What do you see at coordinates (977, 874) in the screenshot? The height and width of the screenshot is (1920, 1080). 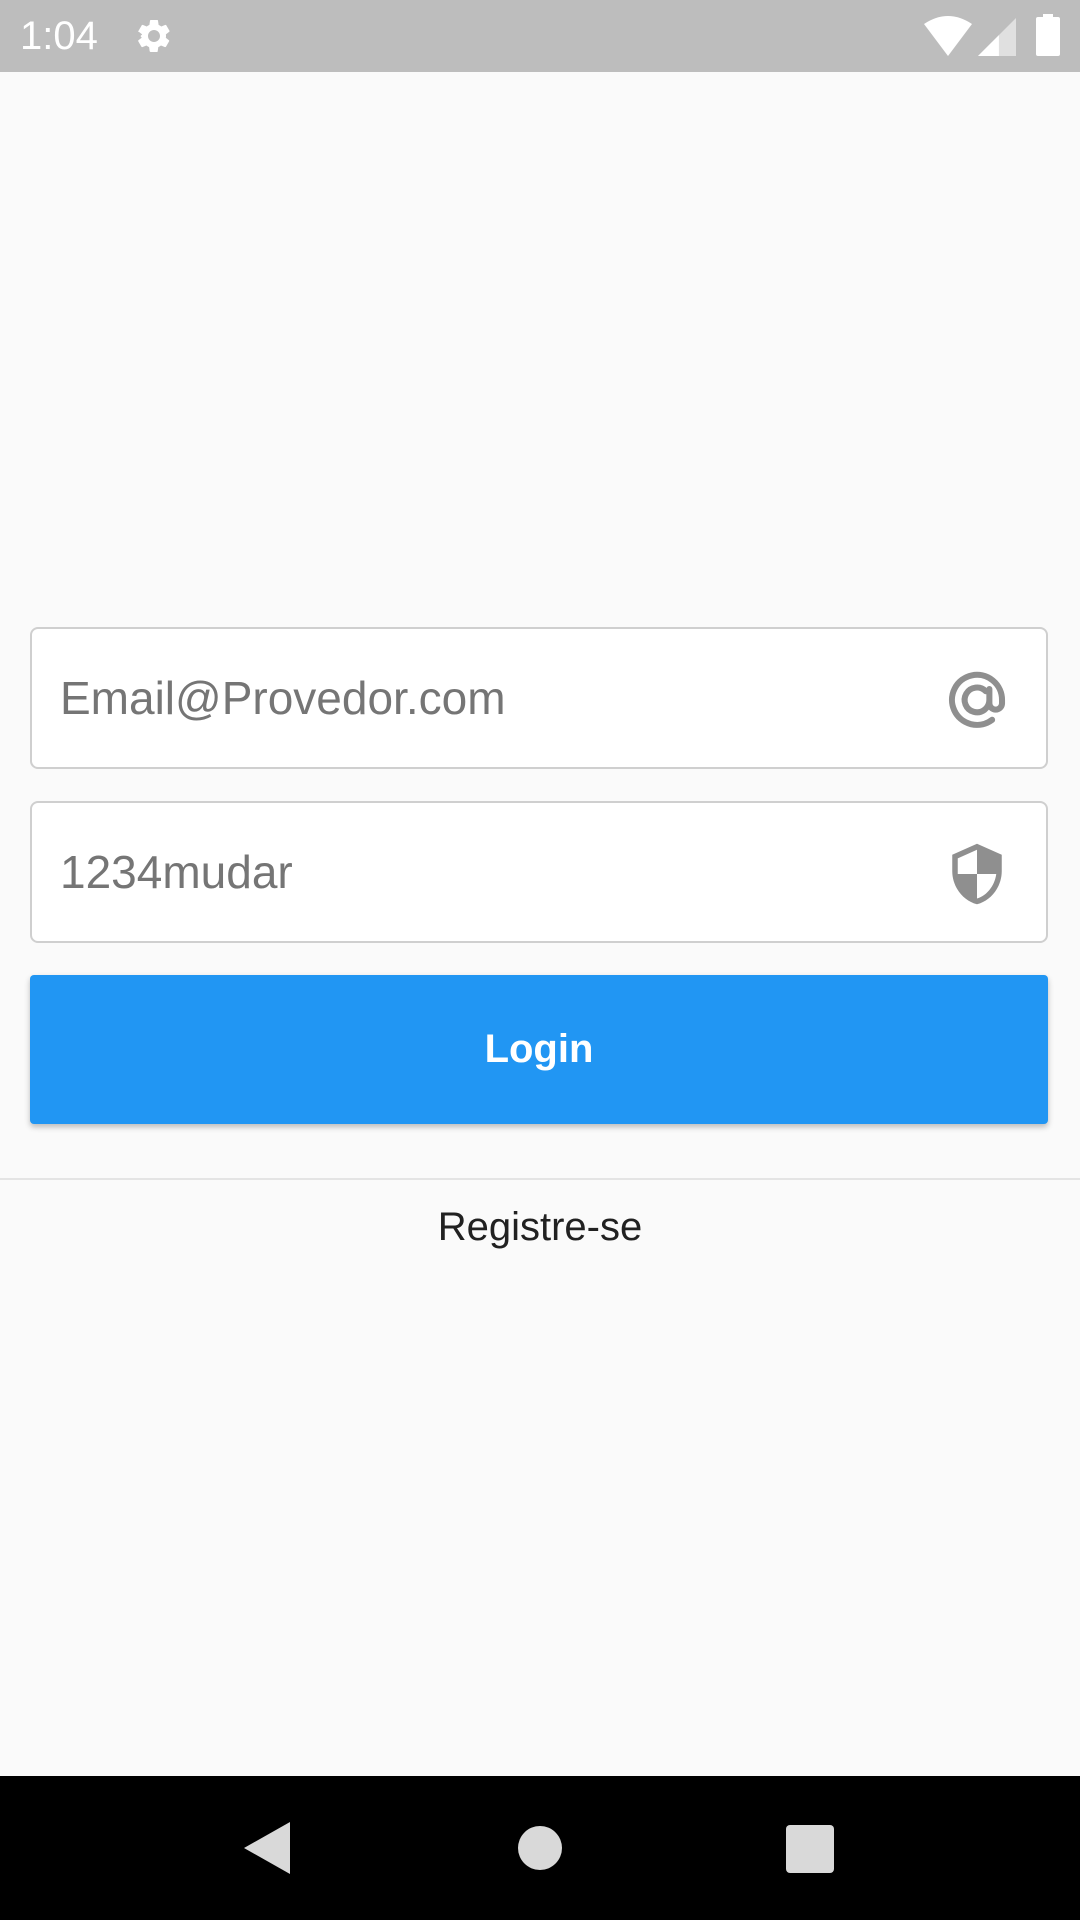 I see `shield-icon` at bounding box center [977, 874].